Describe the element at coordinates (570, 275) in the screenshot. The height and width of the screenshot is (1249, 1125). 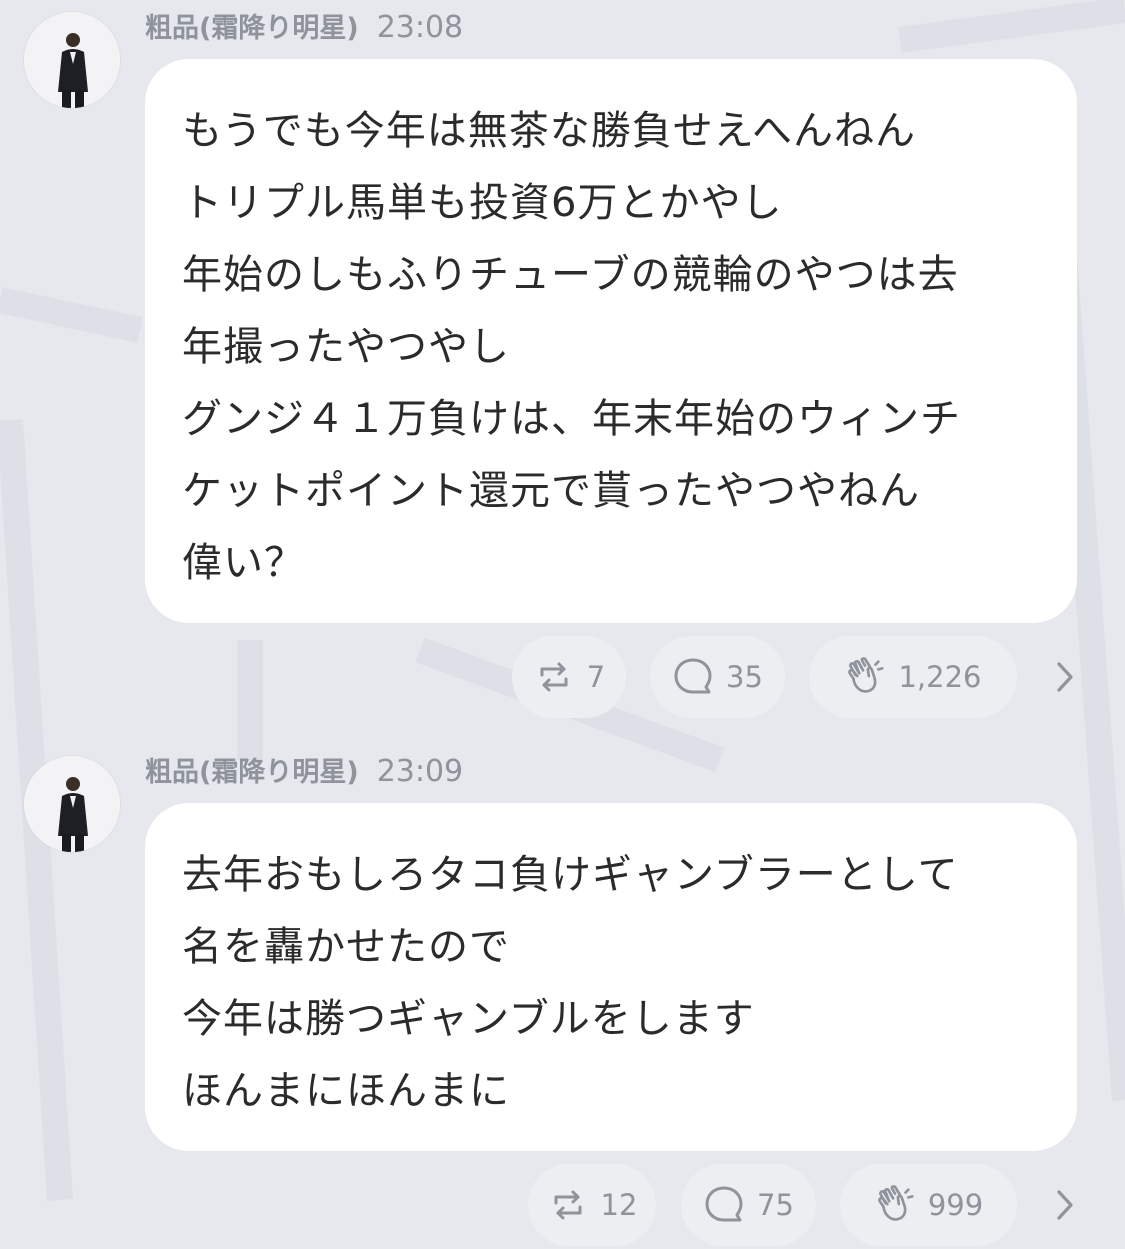
I see `message-line: 年始のしもふりチューブの競輪のやつは去` at that location.